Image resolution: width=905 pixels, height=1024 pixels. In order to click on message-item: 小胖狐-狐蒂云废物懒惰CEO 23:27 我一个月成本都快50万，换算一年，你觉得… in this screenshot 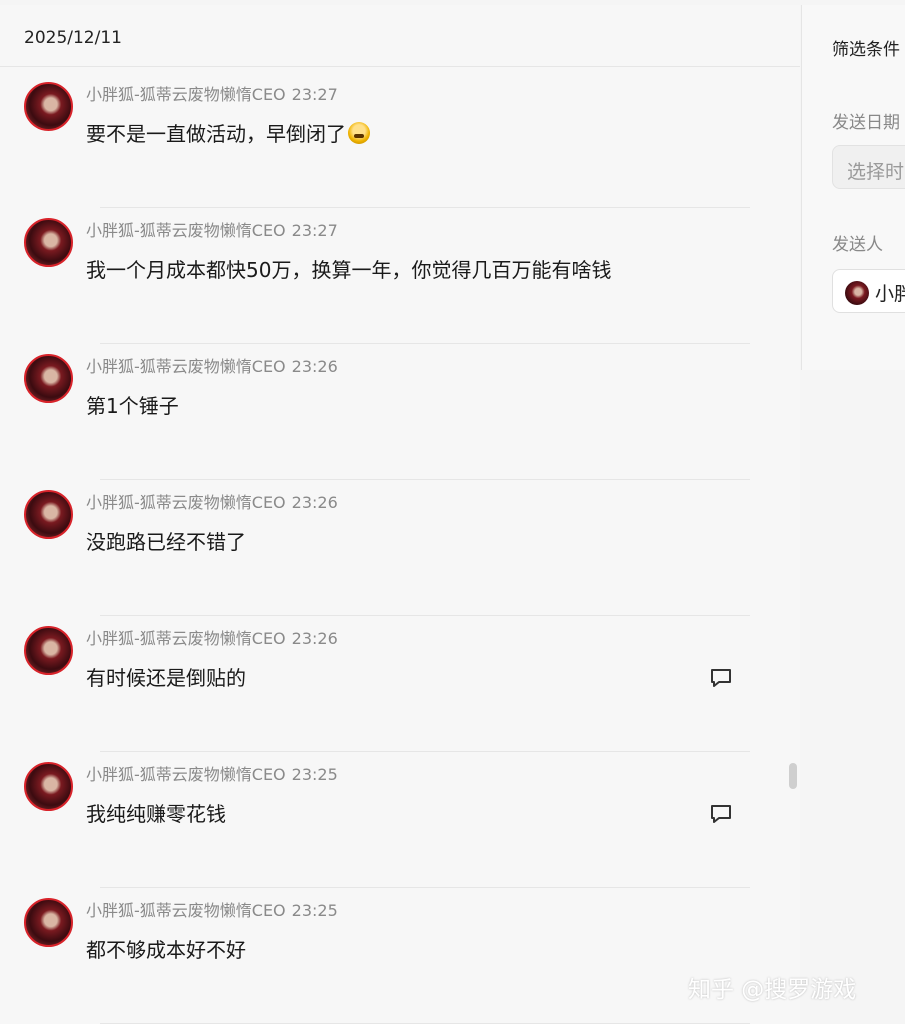, I will do `click(400, 276)`.